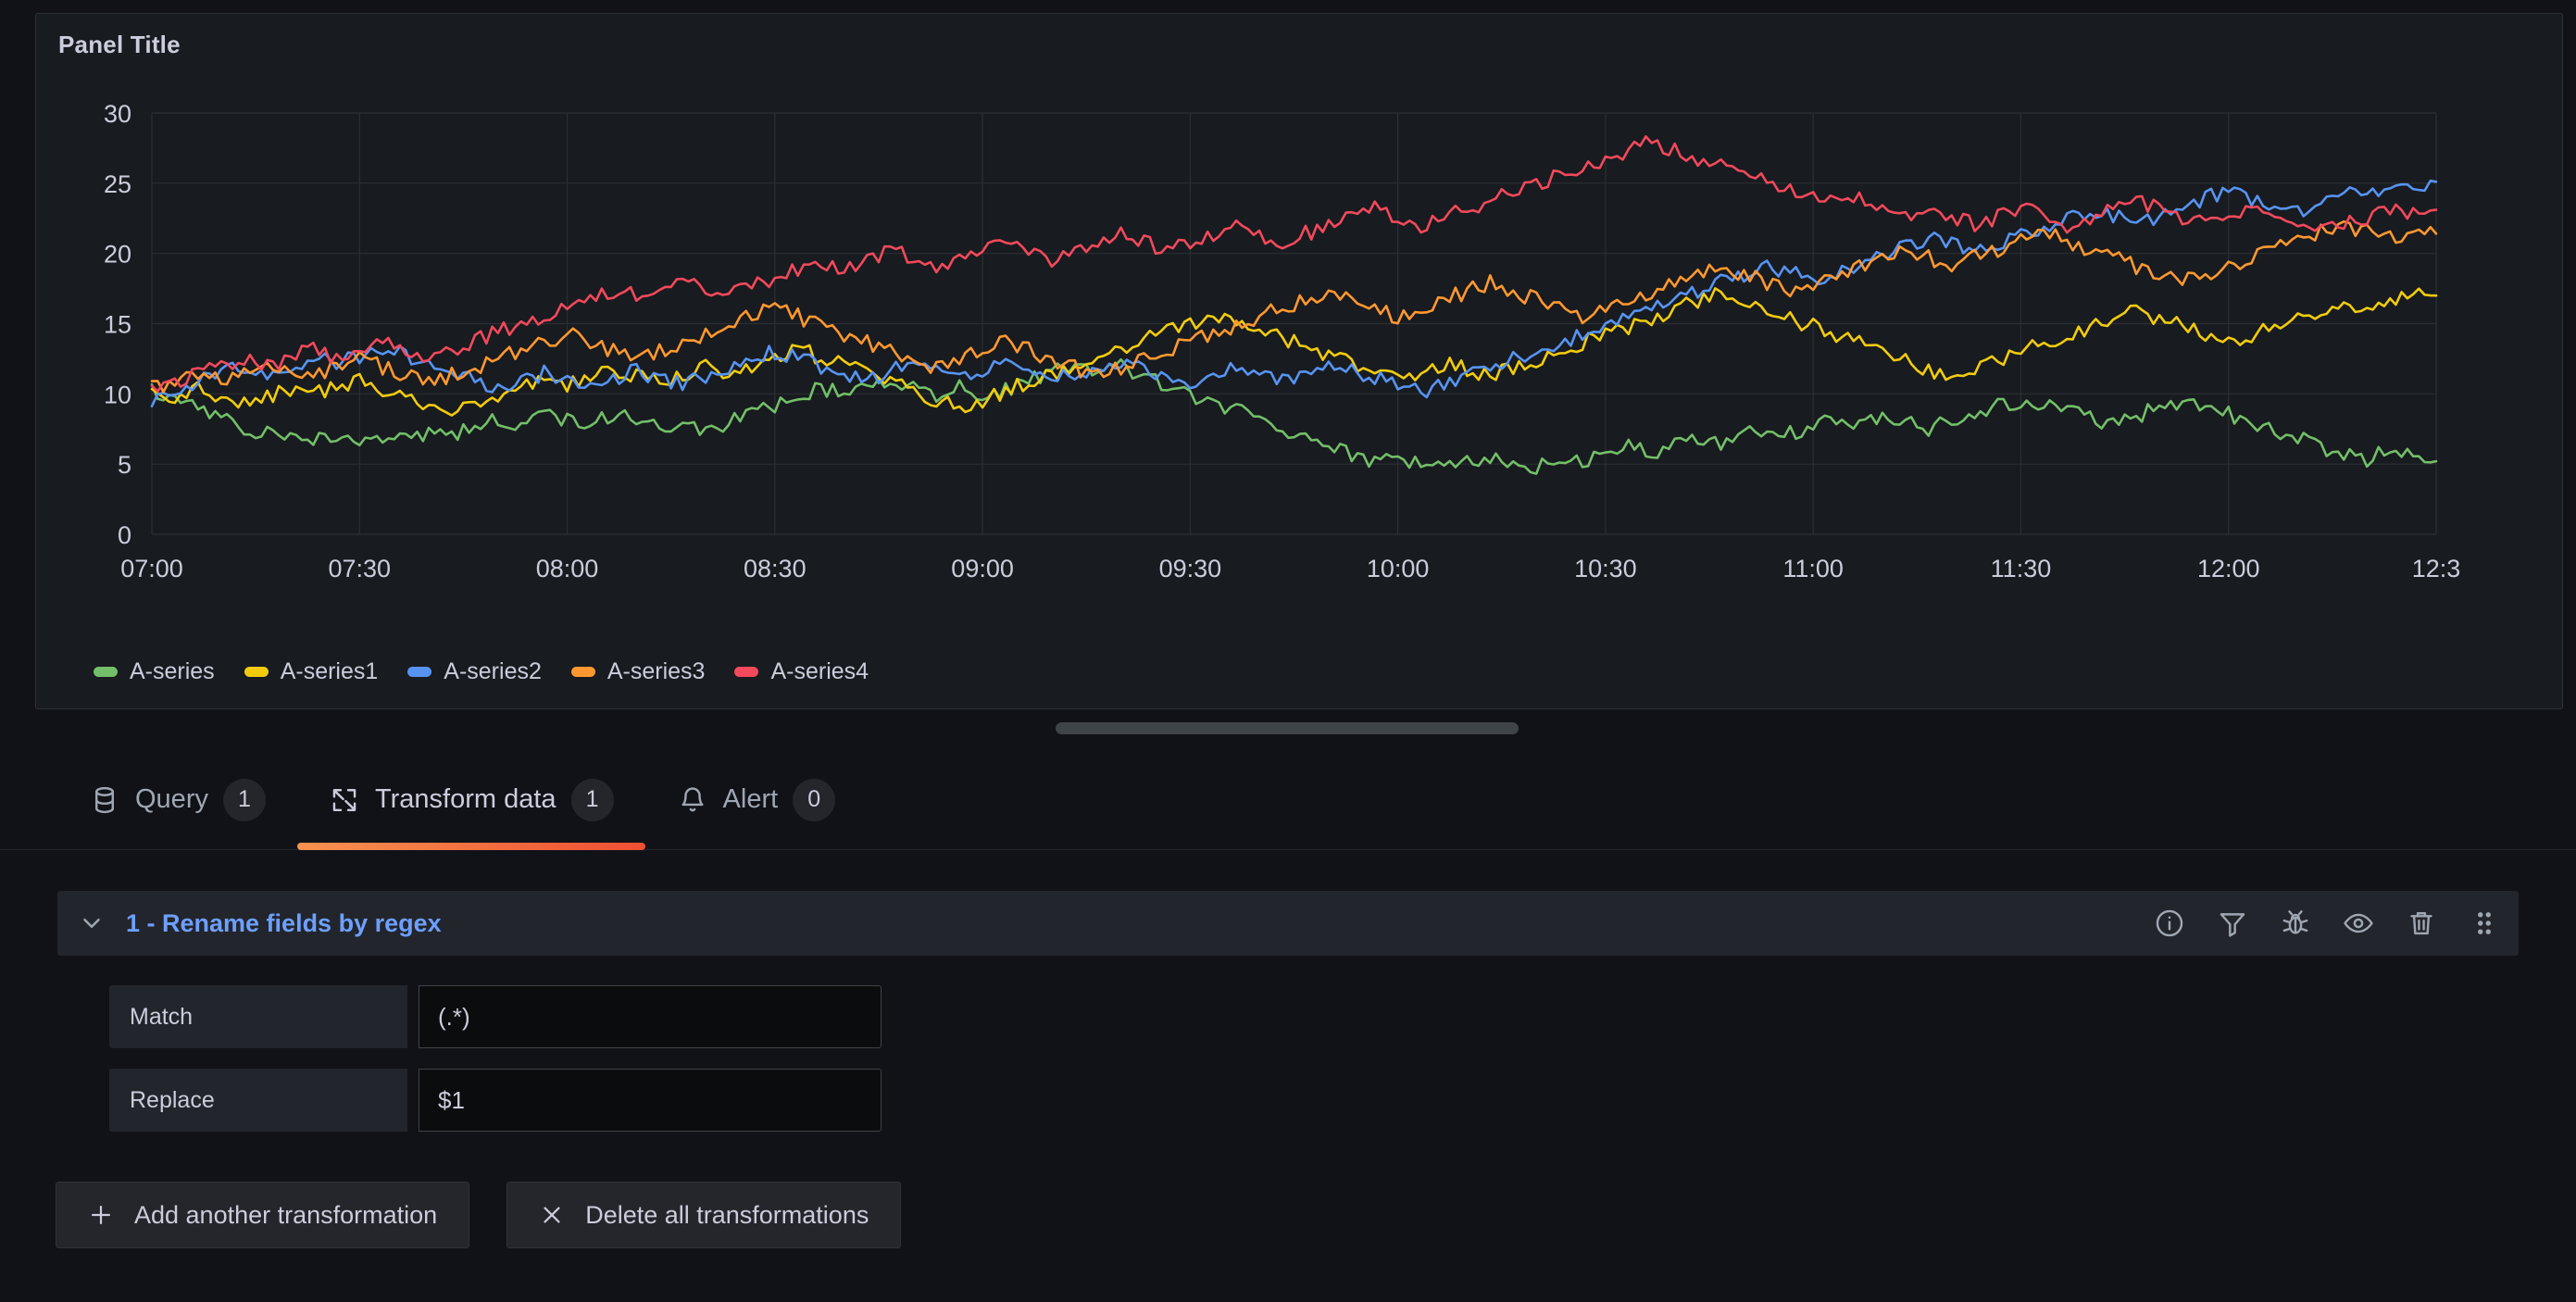  What do you see at coordinates (172, 799) in the screenshot?
I see `tab-label: Query` at bounding box center [172, 799].